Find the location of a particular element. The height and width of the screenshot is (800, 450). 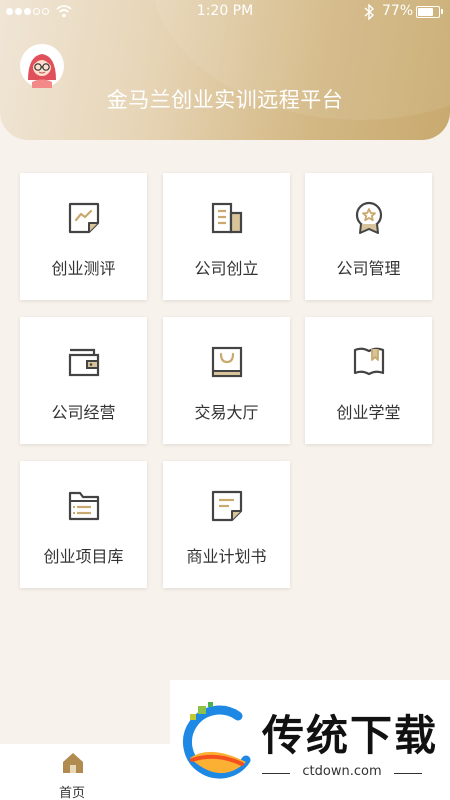

chart-icon is located at coordinates (84, 218).